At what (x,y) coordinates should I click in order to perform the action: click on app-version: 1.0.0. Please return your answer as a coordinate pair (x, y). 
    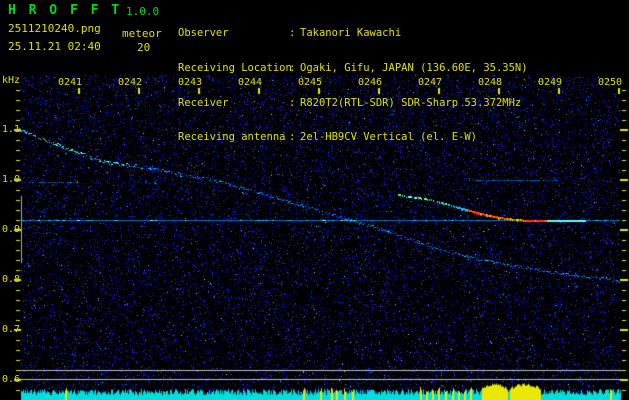
    Looking at the image, I should click on (143, 11).